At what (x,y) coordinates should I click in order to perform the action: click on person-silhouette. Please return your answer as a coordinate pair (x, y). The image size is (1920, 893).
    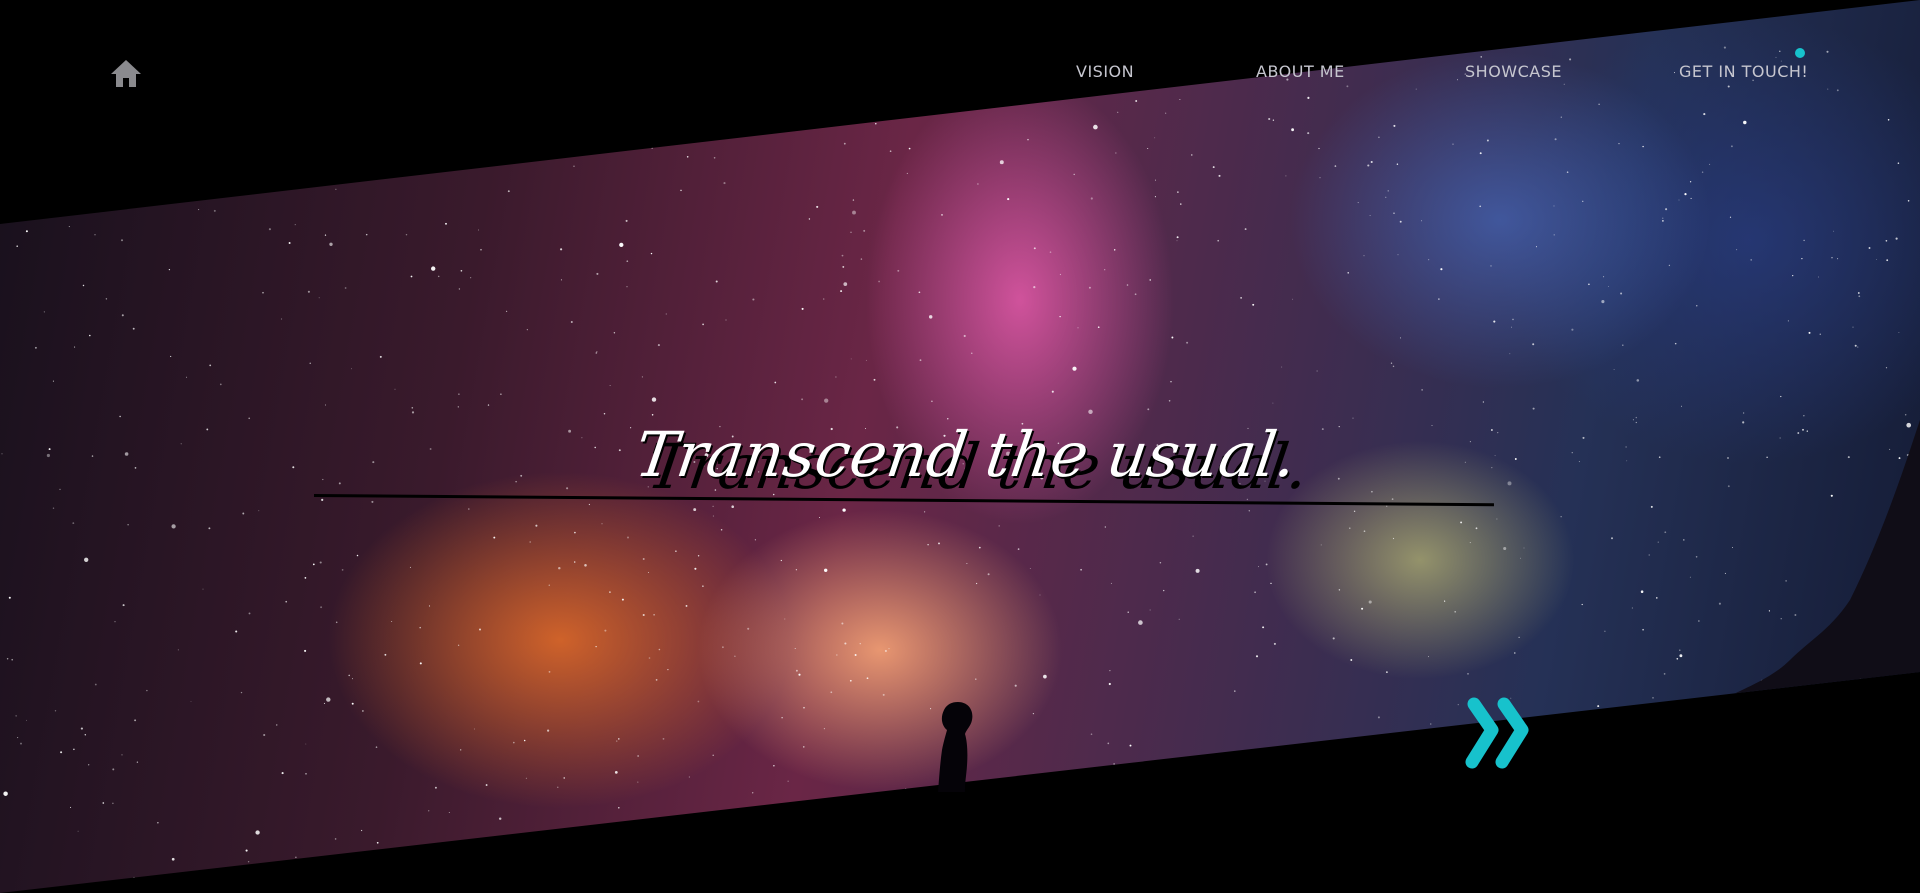
    Looking at the image, I should click on (955, 747).